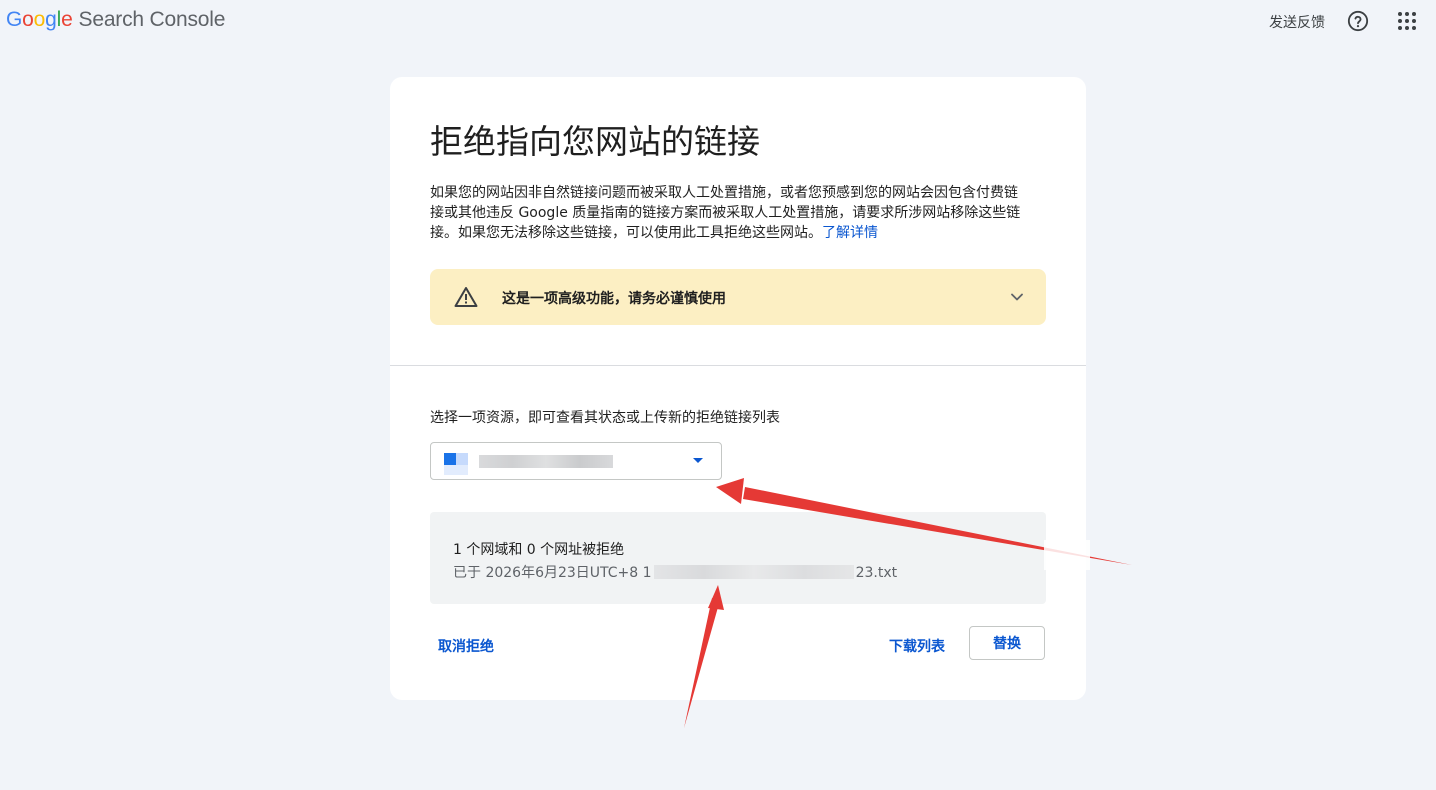  Describe the element at coordinates (876, 573) in the screenshot. I see `upload-detail-suffix: 23.txt` at that location.